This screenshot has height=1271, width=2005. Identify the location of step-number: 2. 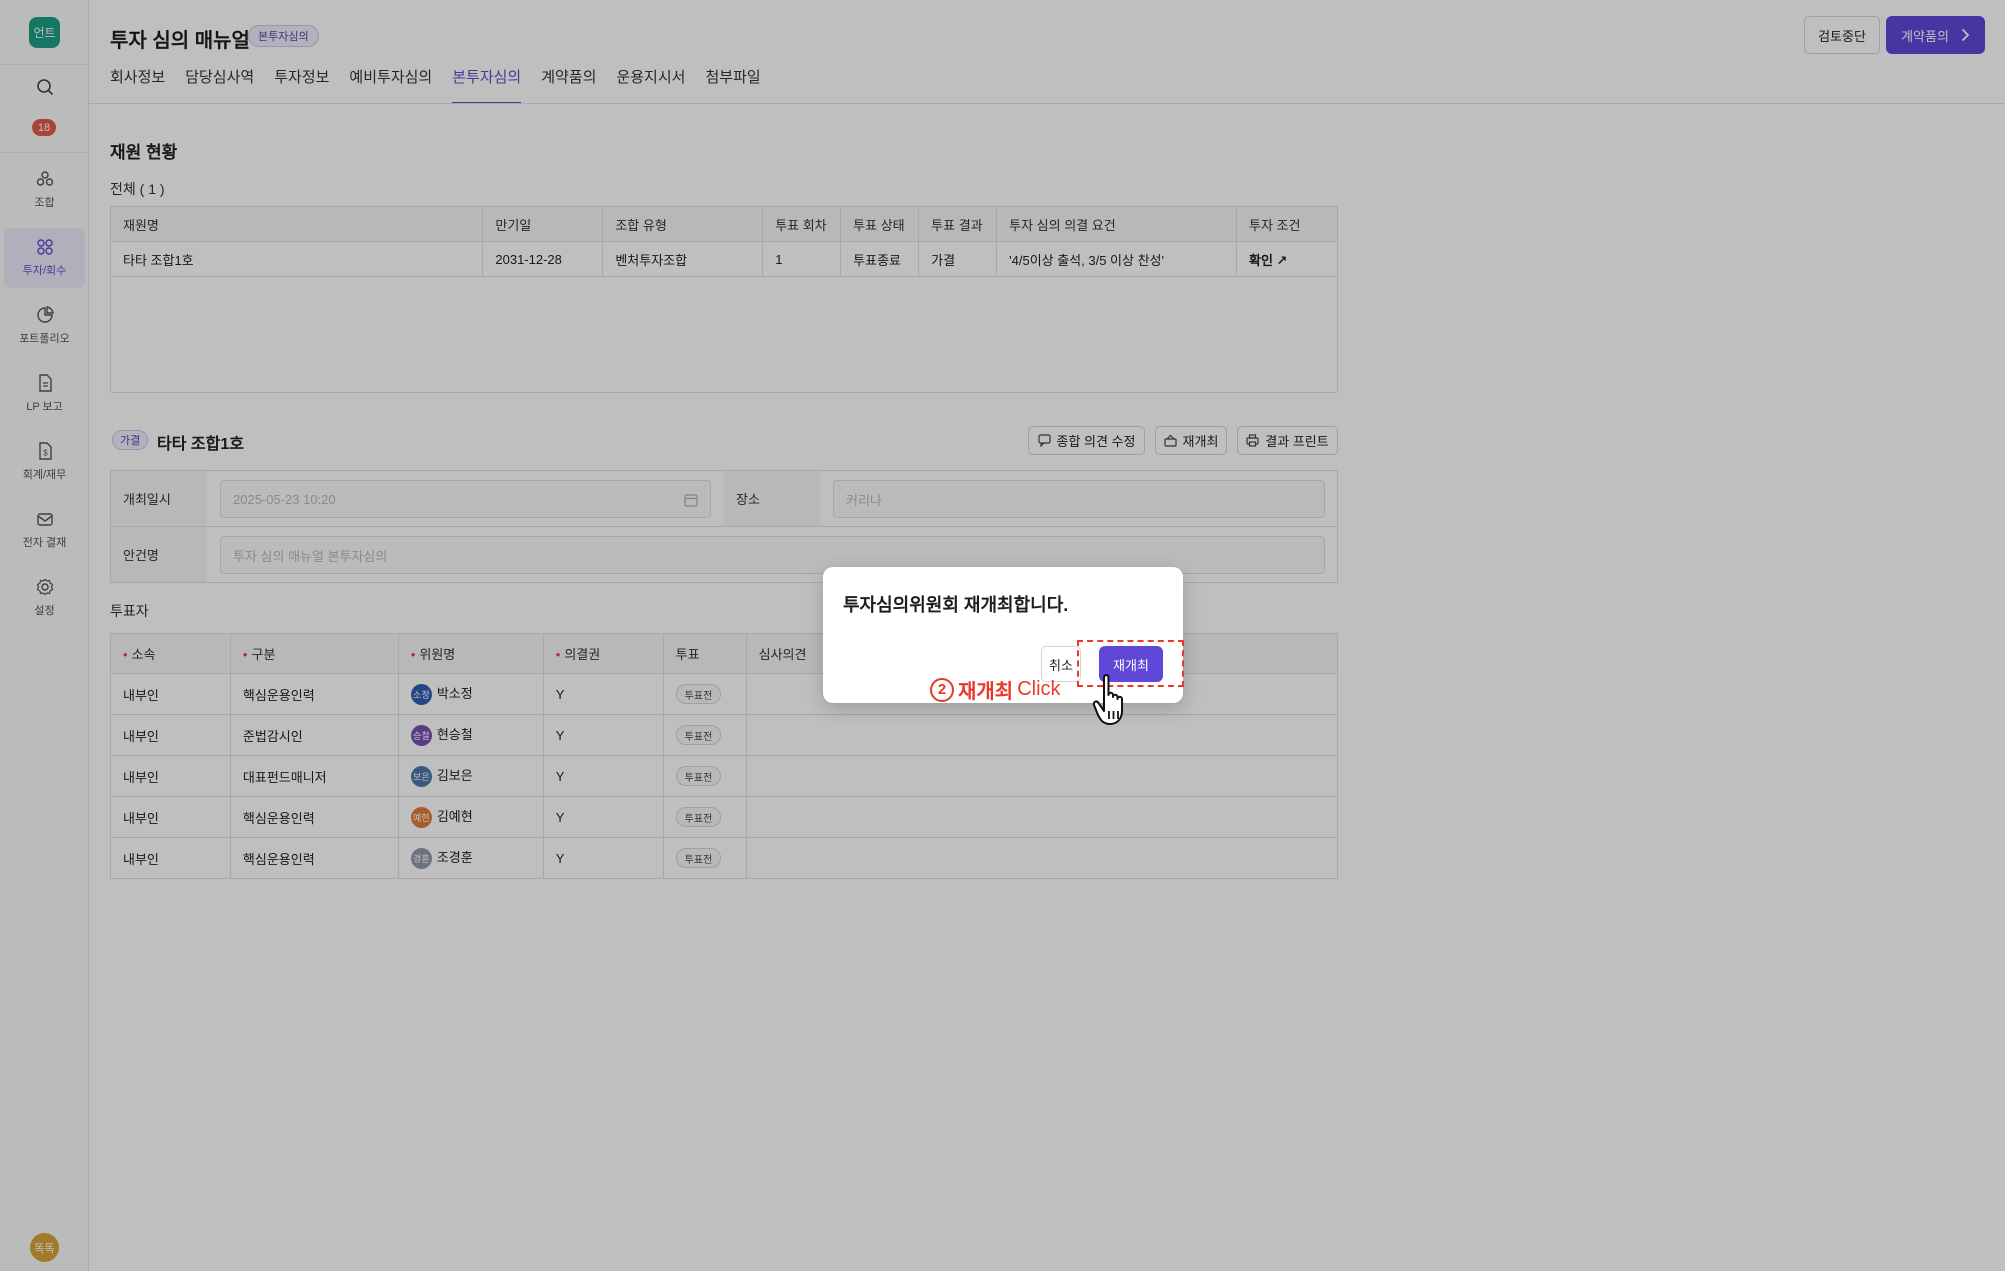
(942, 689).